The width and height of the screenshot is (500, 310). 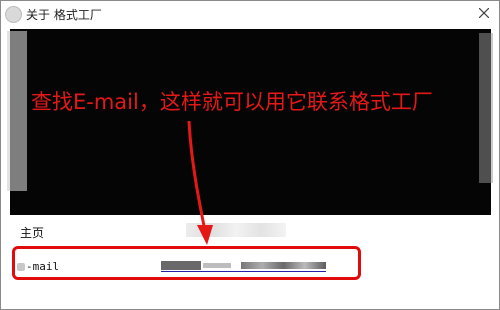 I want to click on annotation-caption: 查找E-mail，这样就可以用它联系格式工厂, so click(x=232, y=102).